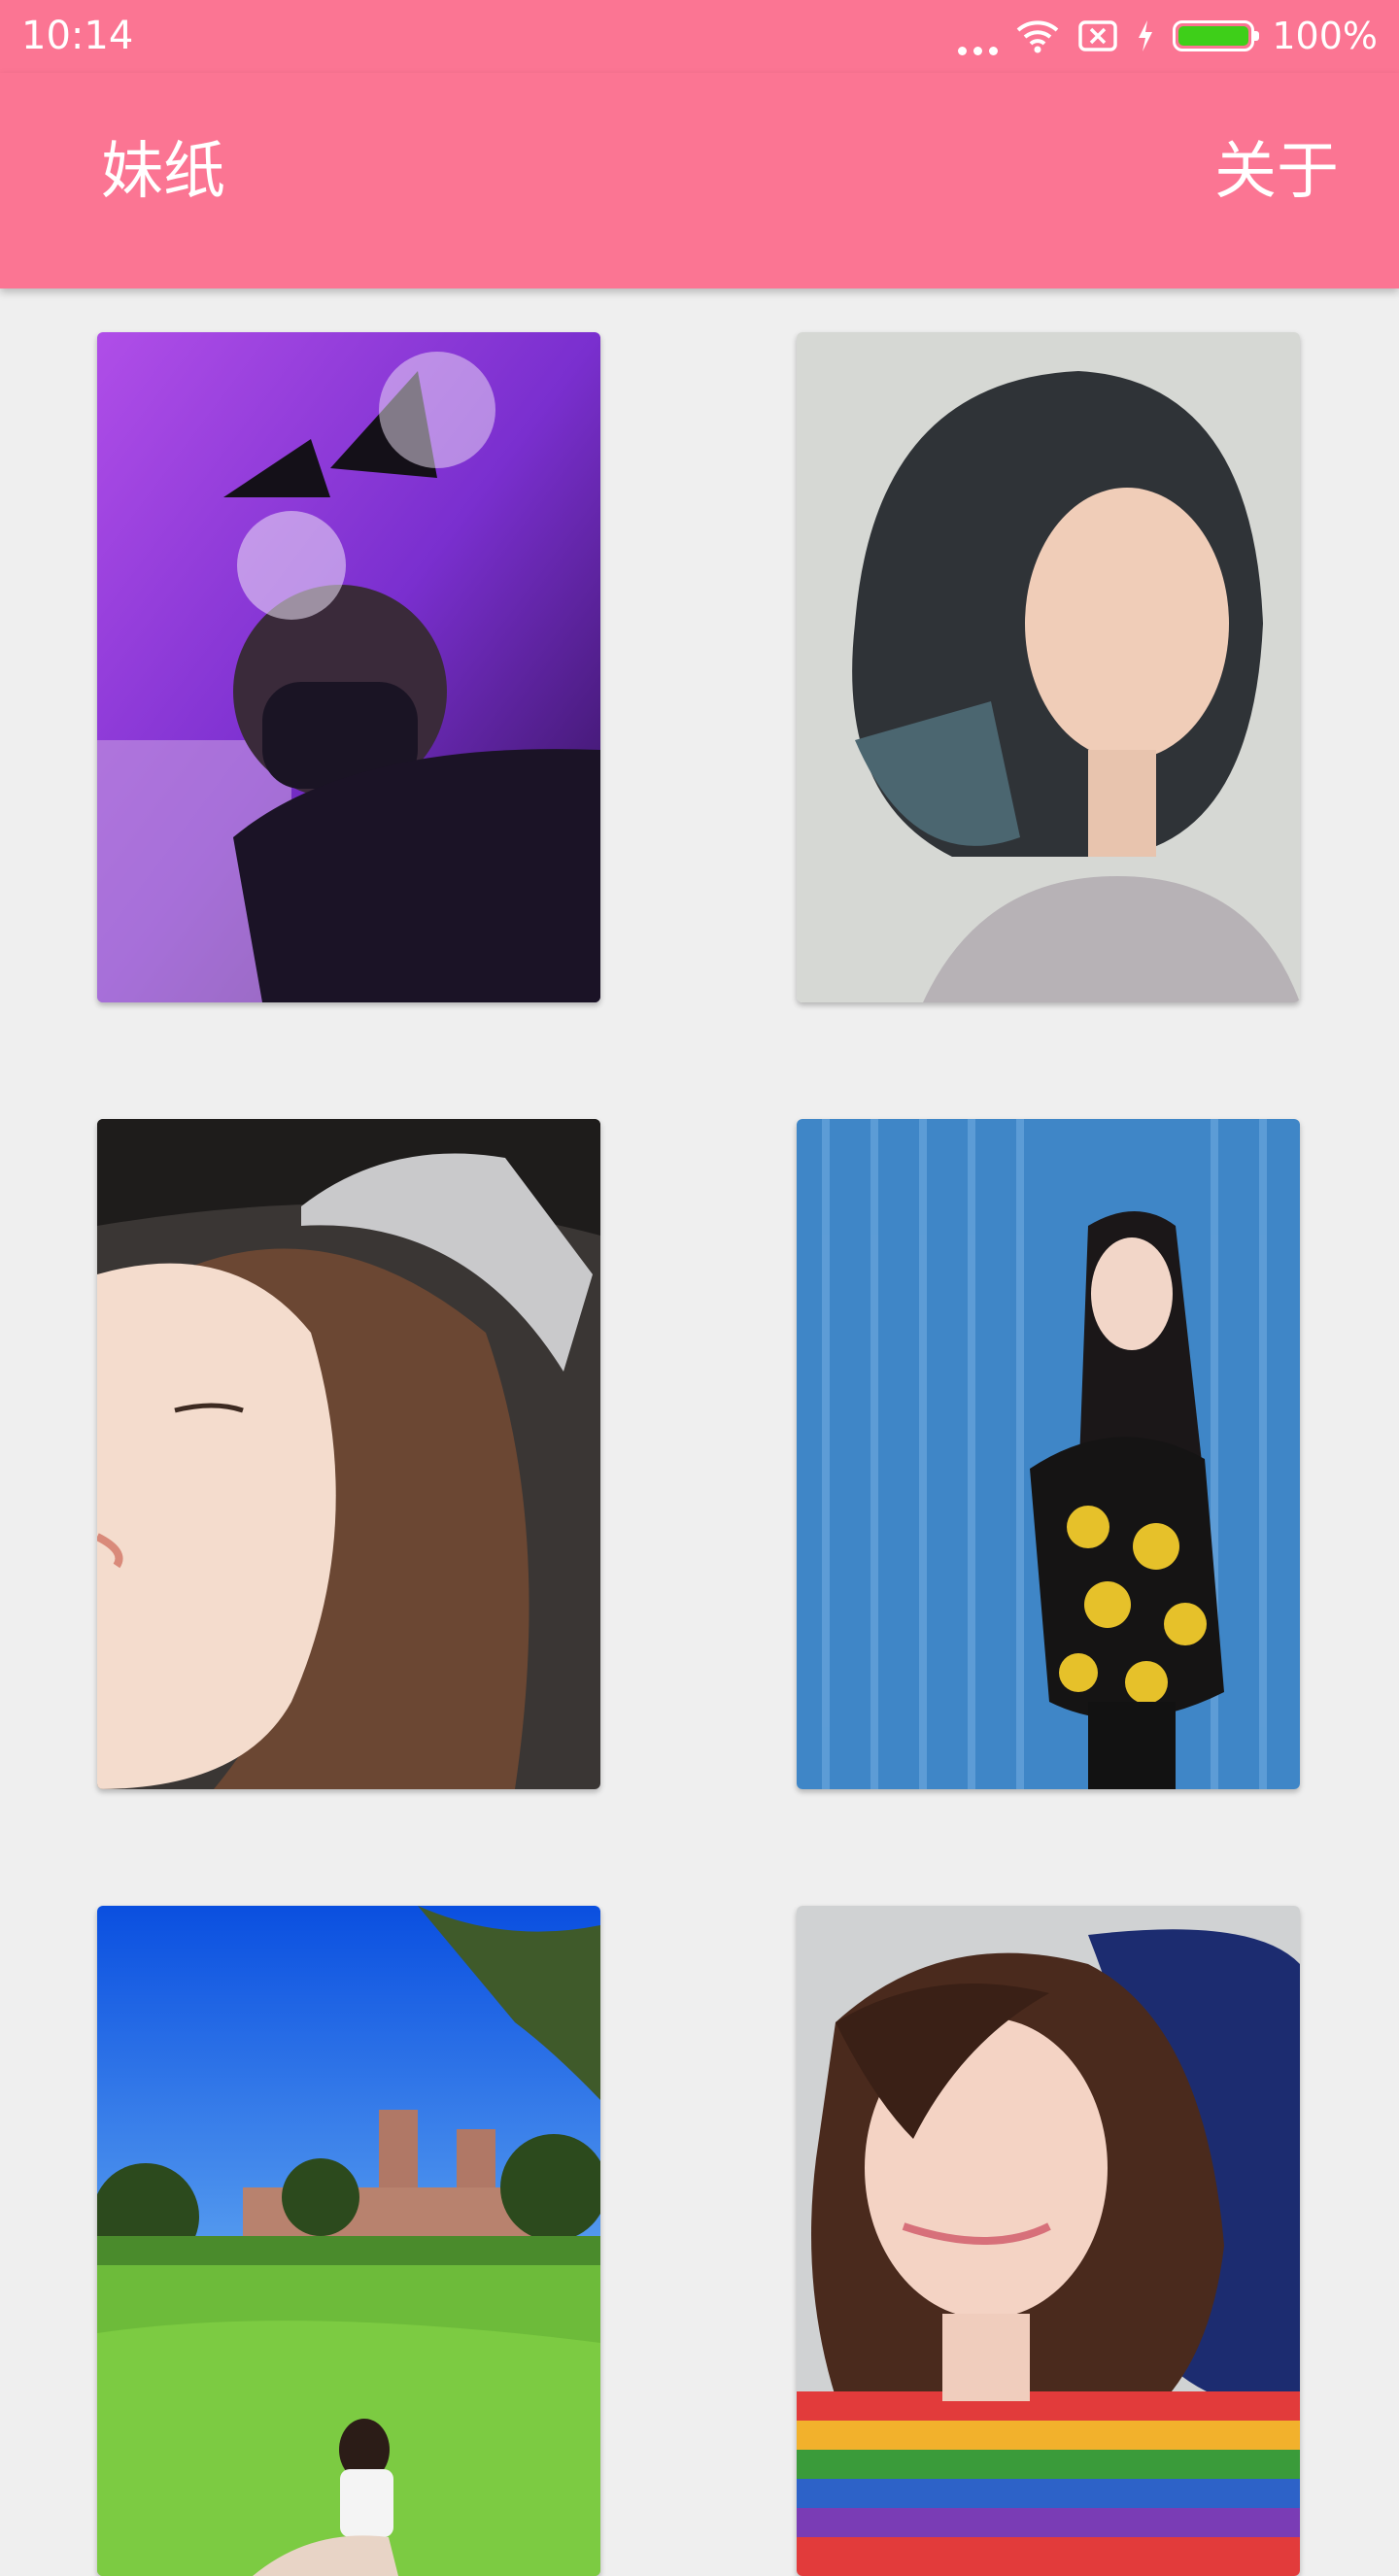 Image resolution: width=1399 pixels, height=2576 pixels. Describe the element at coordinates (1038, 36) in the screenshot. I see `wifi-icon` at that location.